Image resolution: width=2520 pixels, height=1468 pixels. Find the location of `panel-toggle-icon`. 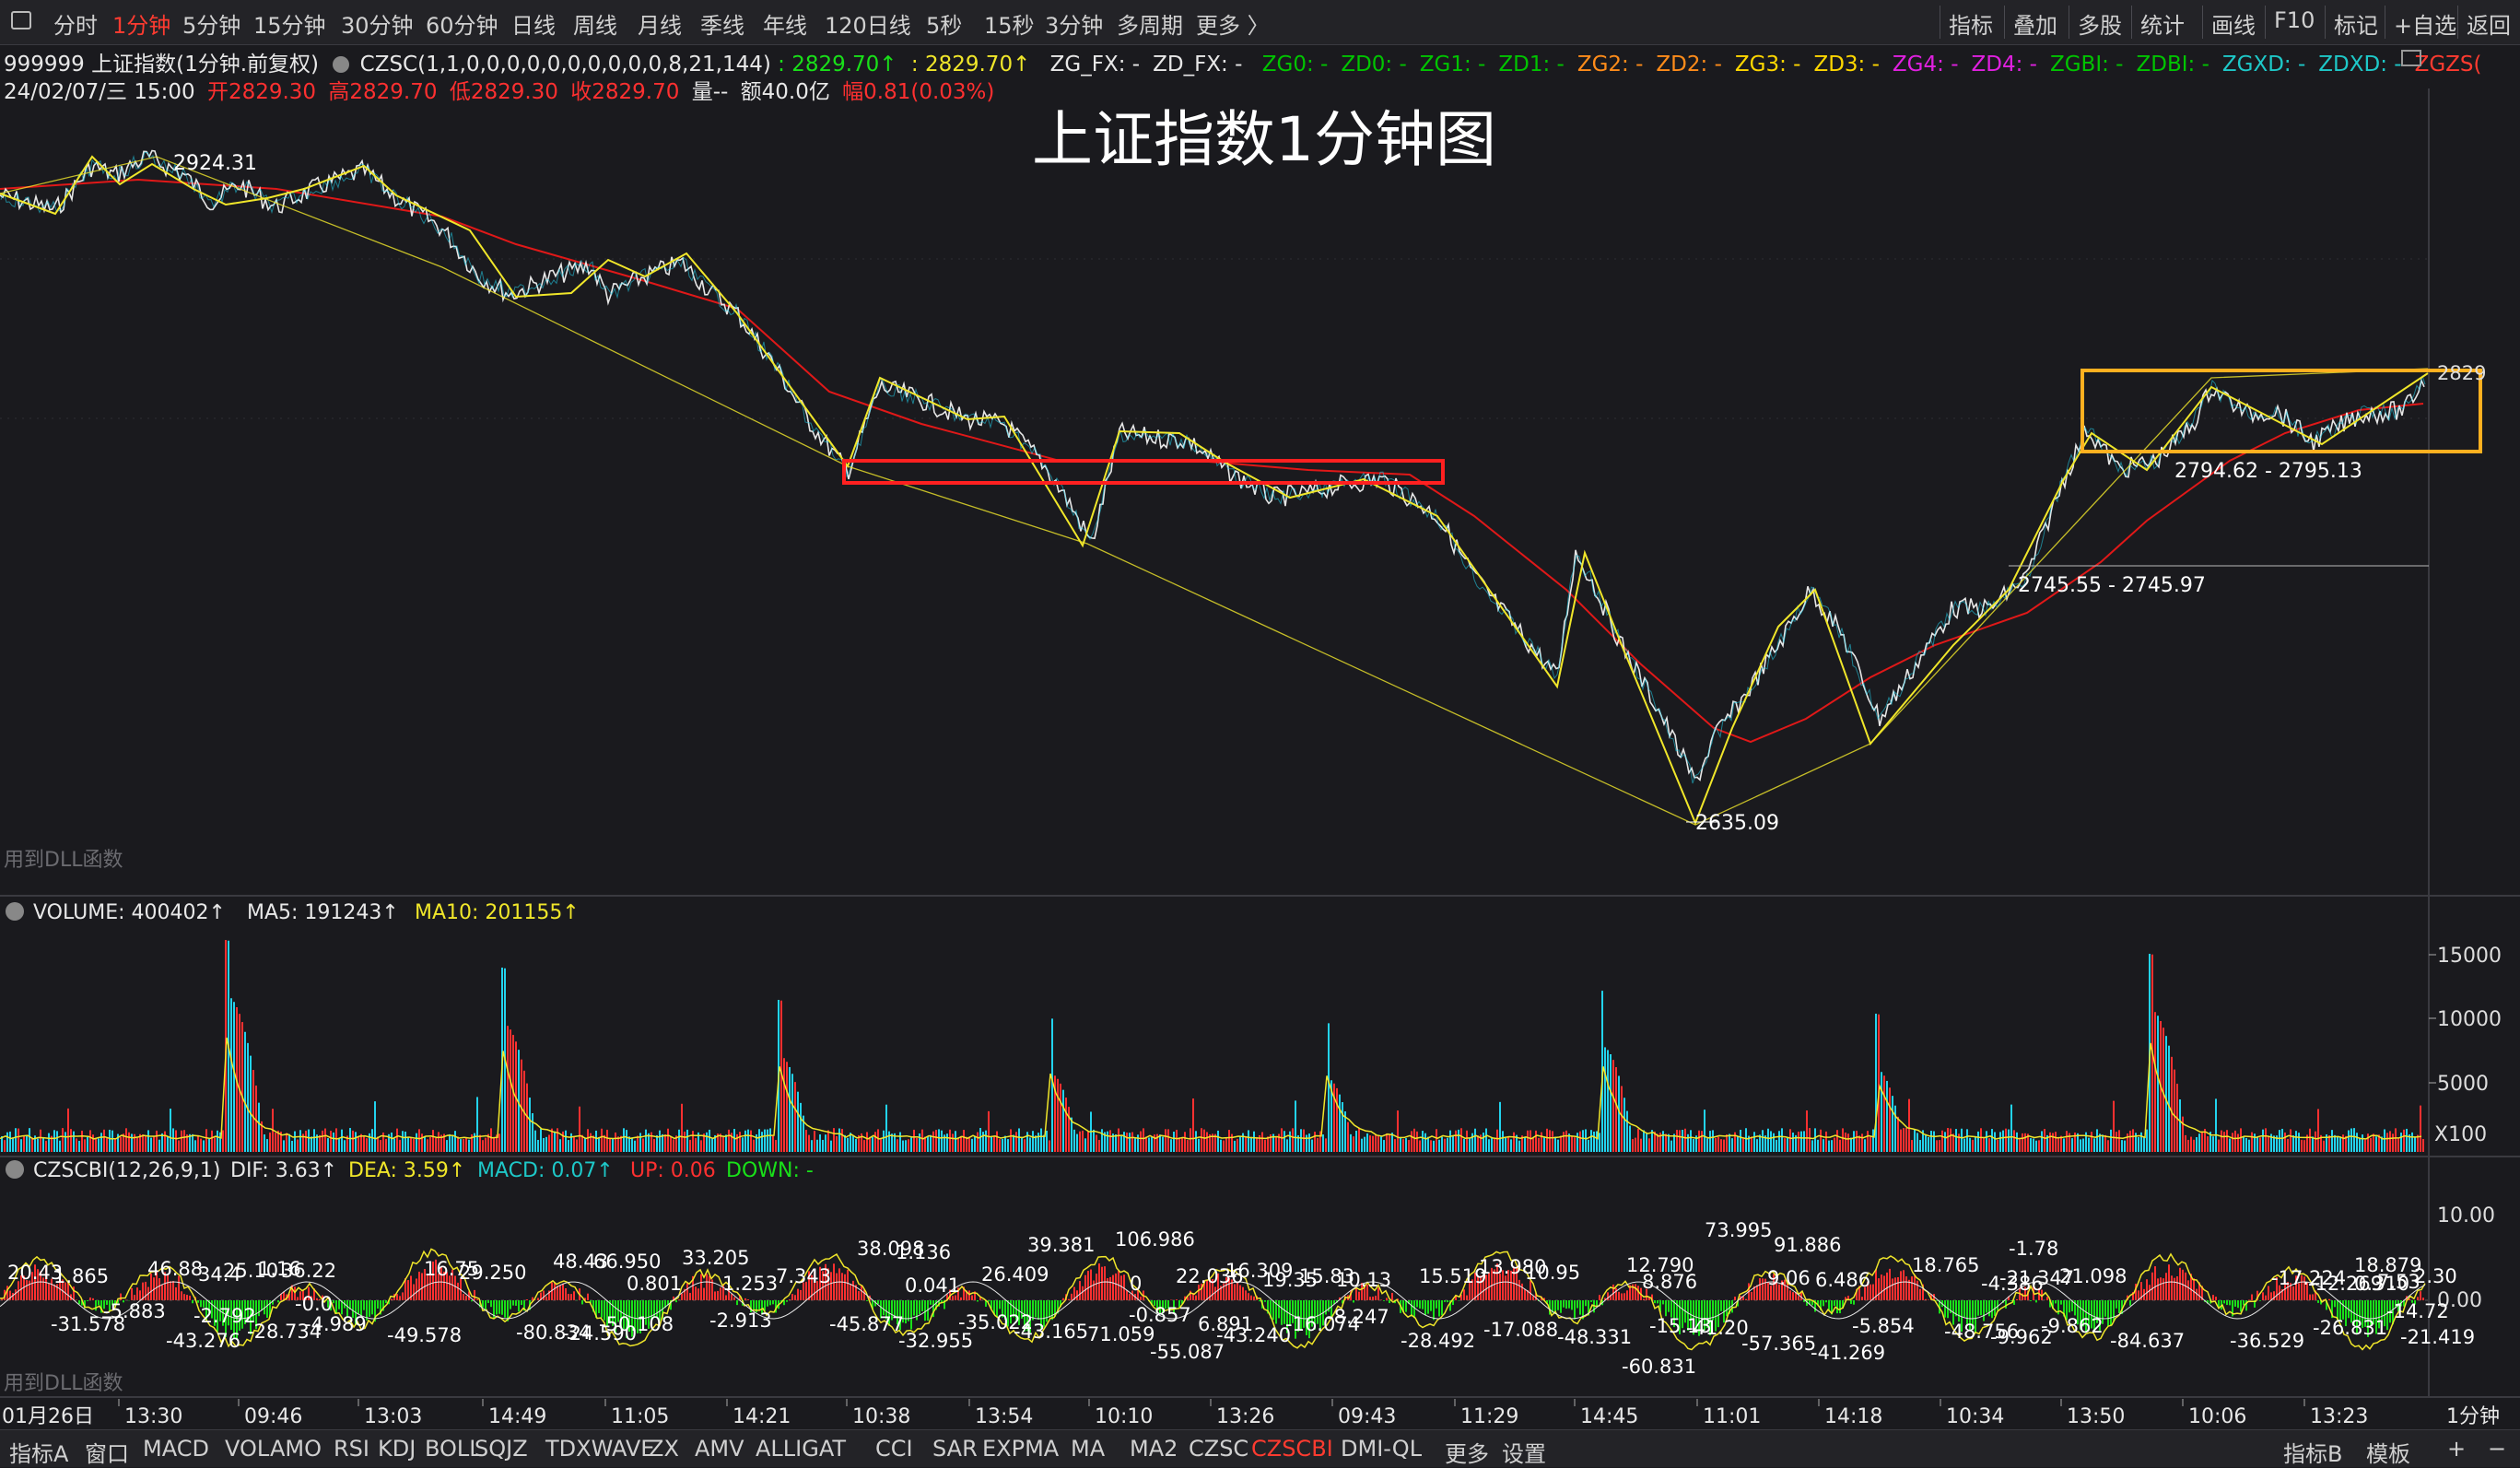

panel-toggle-icon is located at coordinates (21, 20).